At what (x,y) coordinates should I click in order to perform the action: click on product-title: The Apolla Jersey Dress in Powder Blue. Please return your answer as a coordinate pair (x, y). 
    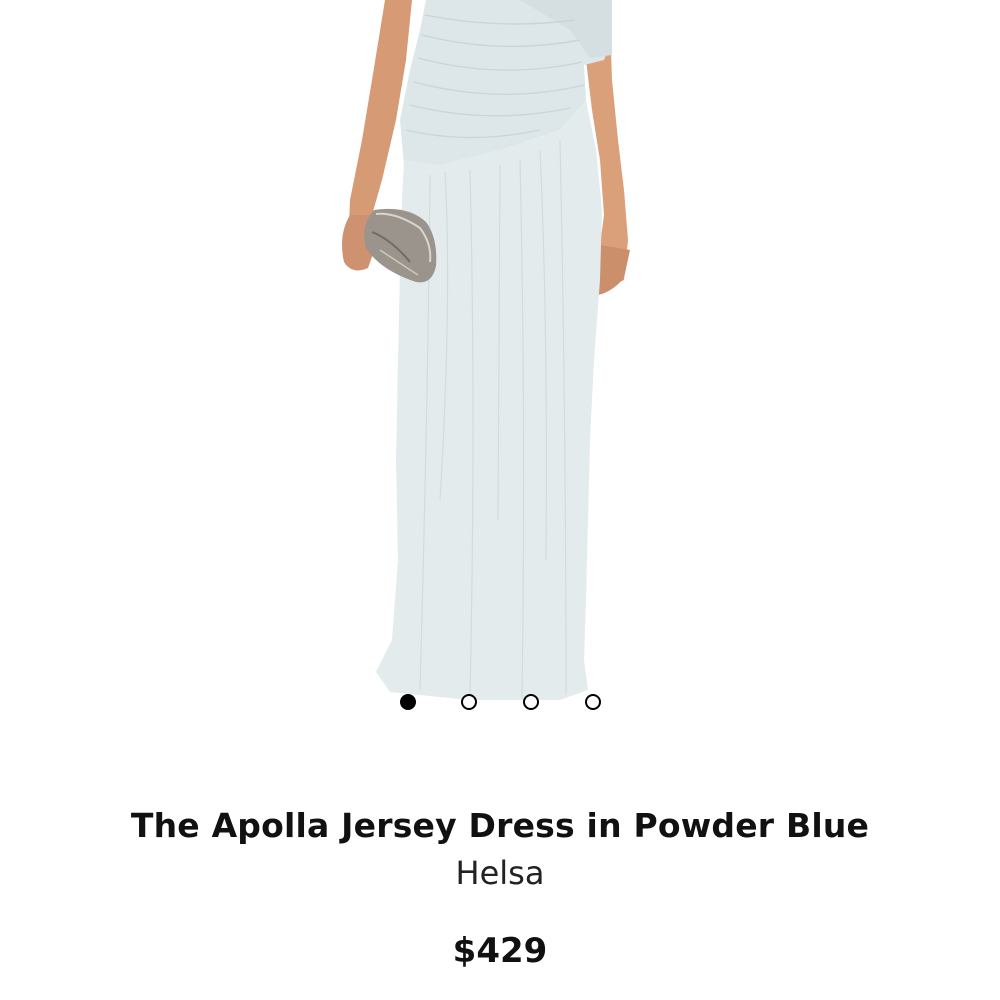
    Looking at the image, I should click on (500, 825).